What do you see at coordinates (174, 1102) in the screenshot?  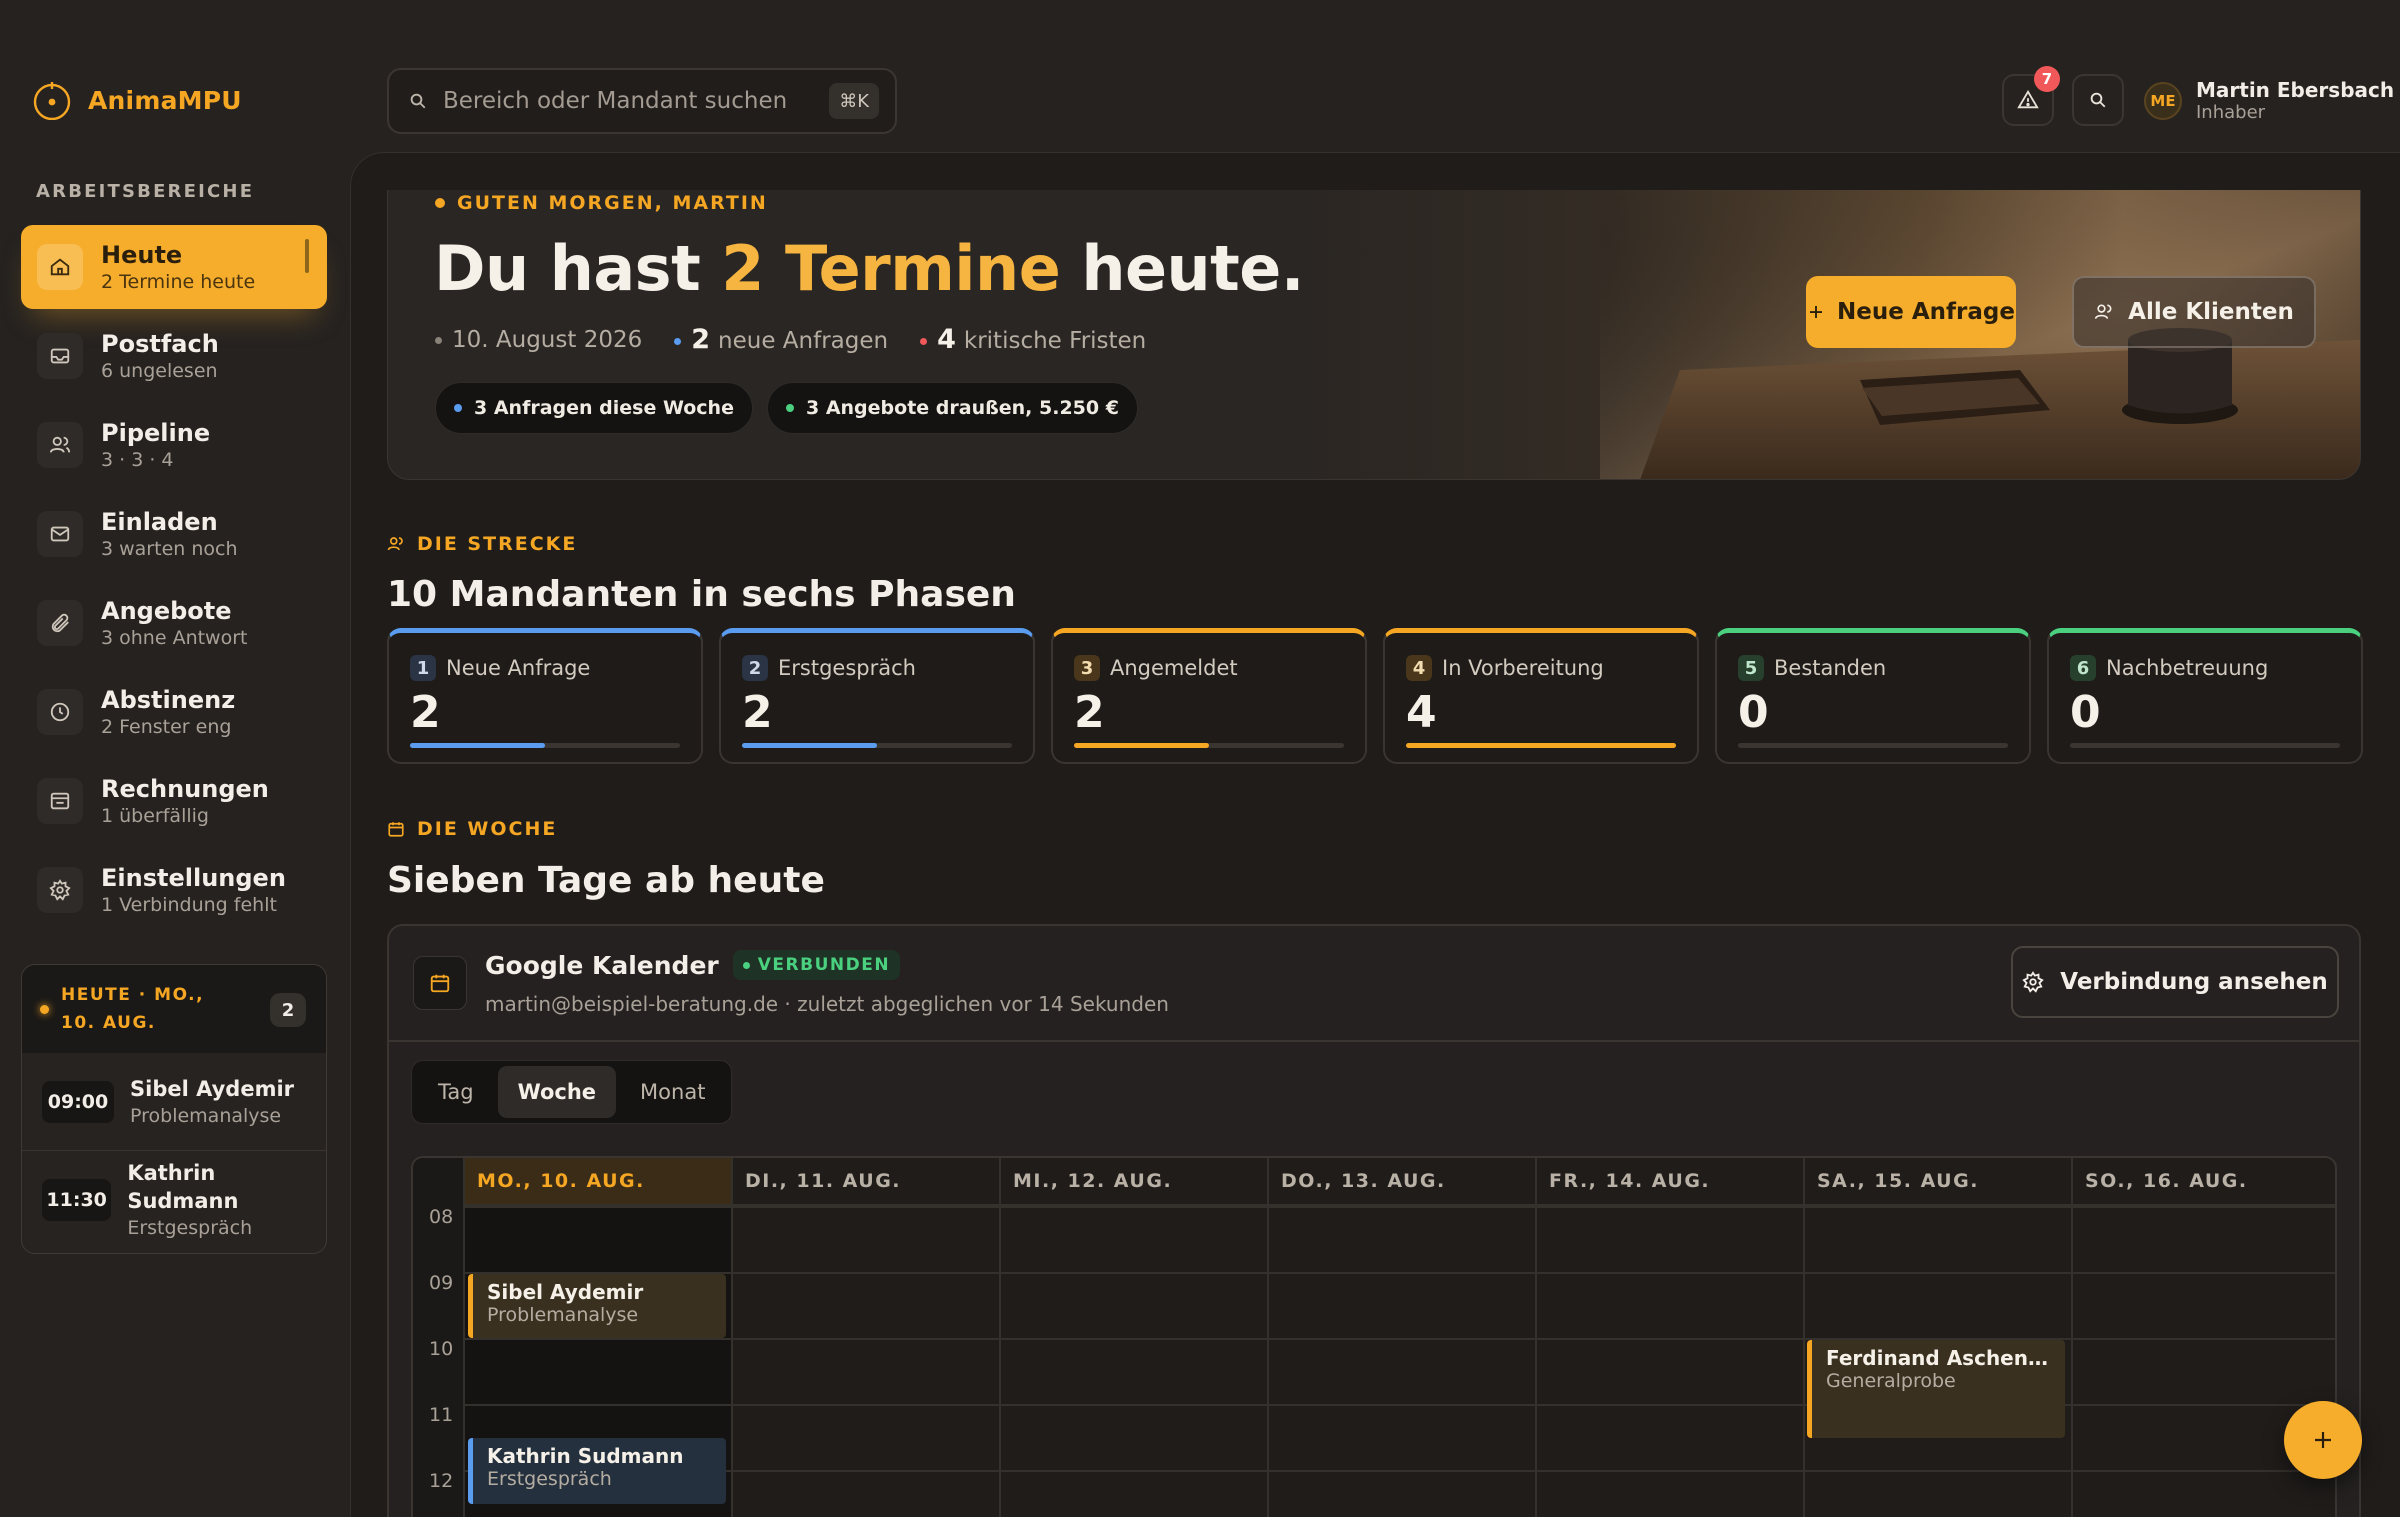 I see `today-appointment: 09:00 Sibel Aydemir Problemanalyse` at bounding box center [174, 1102].